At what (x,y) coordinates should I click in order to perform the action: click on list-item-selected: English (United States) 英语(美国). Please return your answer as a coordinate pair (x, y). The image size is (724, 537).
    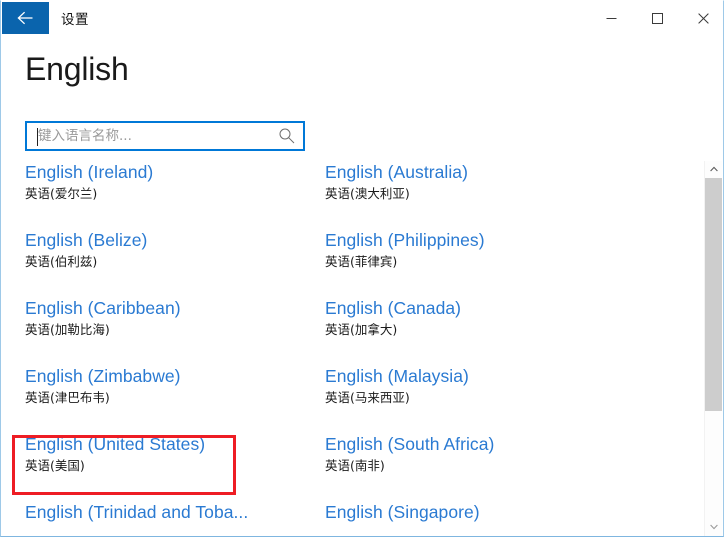
    Looking at the image, I should click on (175, 467).